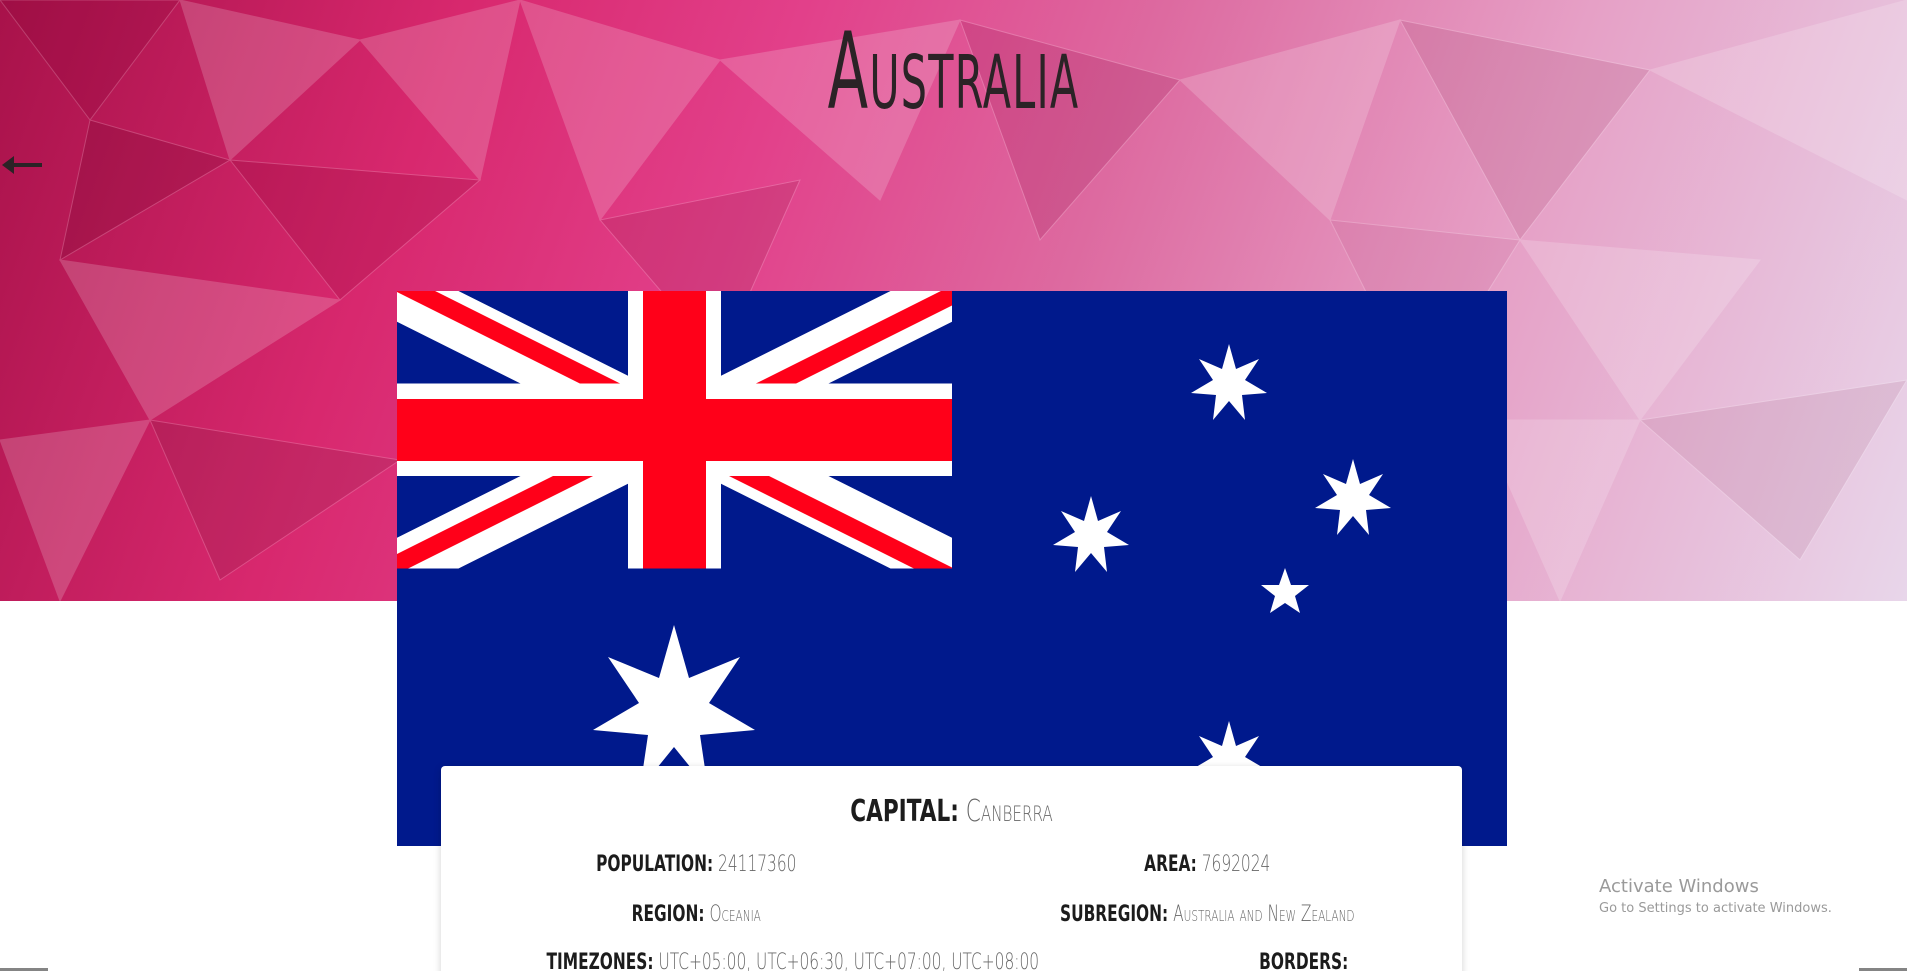  I want to click on population-field: POPULATION: 24117360, so click(696, 864).